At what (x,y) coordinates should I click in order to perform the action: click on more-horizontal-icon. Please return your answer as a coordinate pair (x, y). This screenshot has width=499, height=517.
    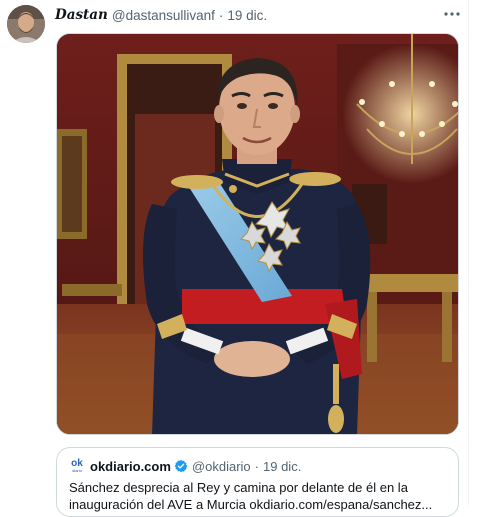
    Looking at the image, I should click on (452, 14).